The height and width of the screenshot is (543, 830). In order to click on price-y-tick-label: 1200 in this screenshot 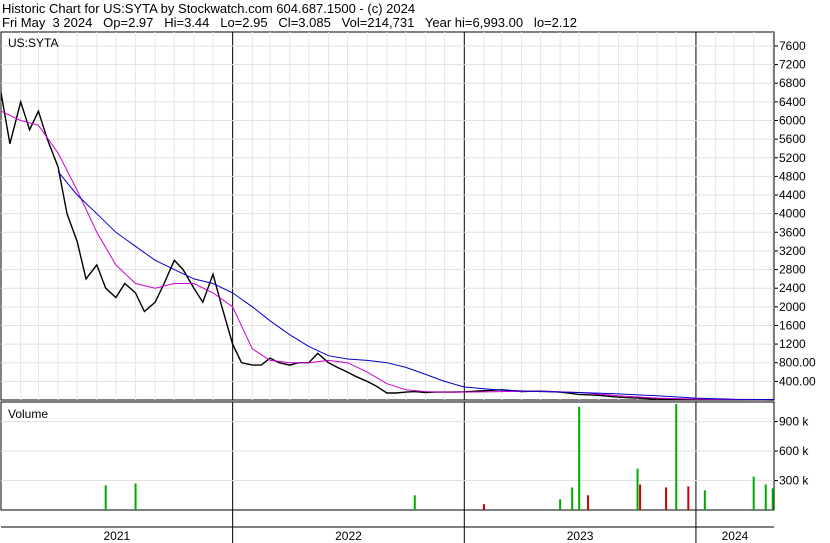, I will do `click(792, 344)`.